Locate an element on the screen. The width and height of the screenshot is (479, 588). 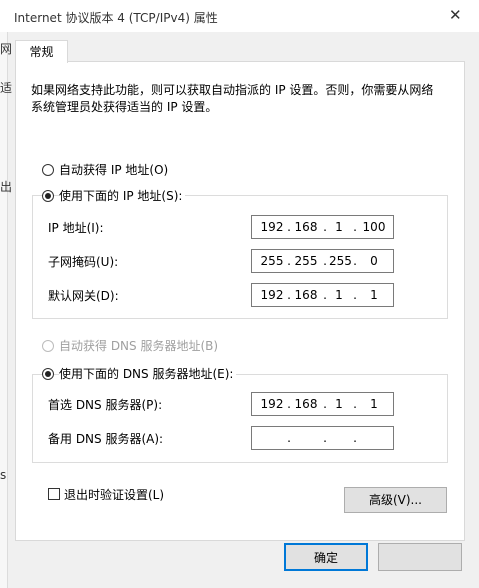
background-window-edge: 网 适 出 s is located at coordinates (6, 310).